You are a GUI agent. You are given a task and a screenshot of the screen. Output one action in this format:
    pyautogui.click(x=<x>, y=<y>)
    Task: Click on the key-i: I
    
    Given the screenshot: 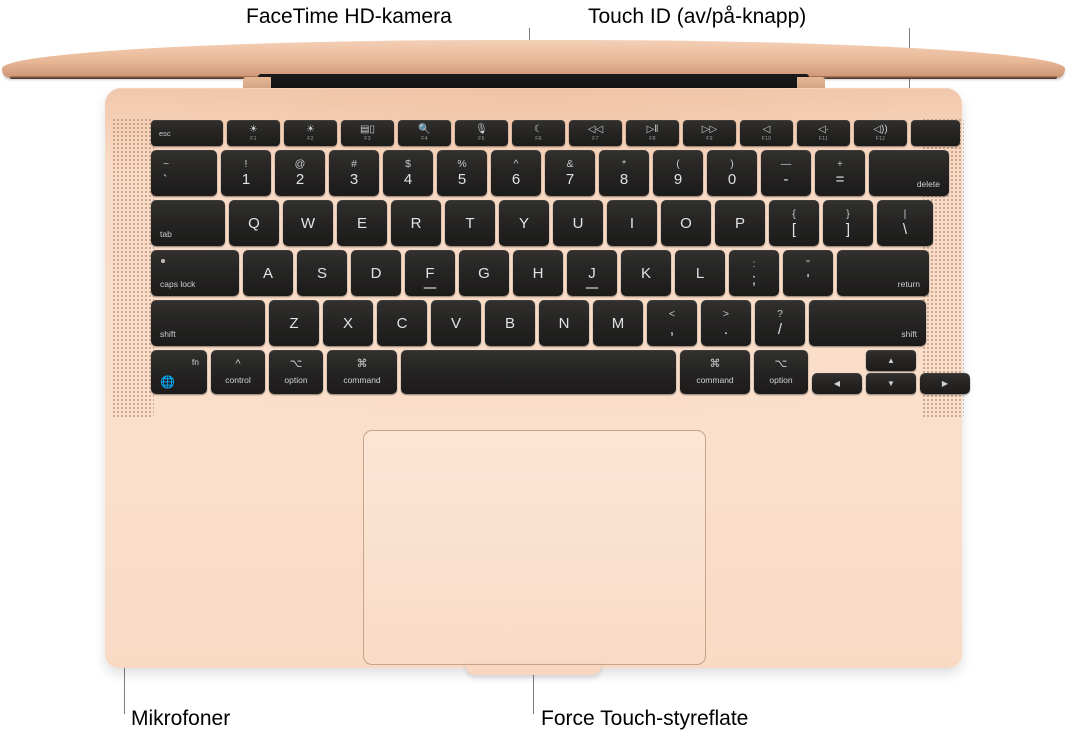 What is the action you would take?
    pyautogui.click(x=632, y=223)
    